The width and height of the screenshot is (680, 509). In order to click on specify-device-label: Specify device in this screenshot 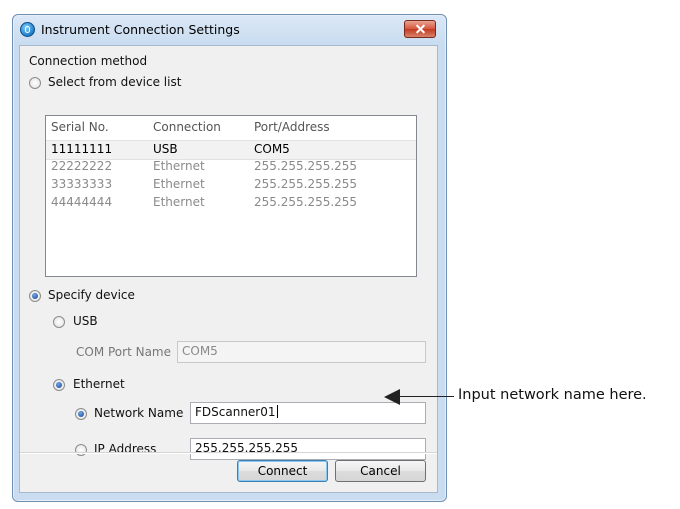, I will do `click(91, 295)`.